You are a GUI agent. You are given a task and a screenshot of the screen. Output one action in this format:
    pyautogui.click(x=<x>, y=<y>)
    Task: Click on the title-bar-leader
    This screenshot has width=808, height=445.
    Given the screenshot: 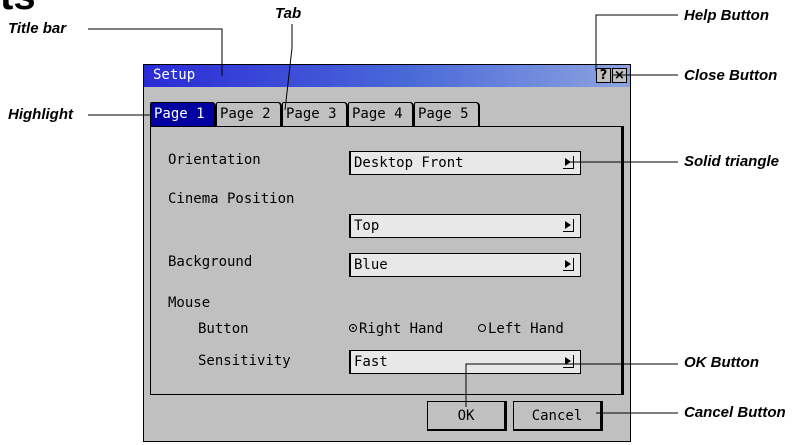 What is the action you would take?
    pyautogui.click(x=155, y=52)
    